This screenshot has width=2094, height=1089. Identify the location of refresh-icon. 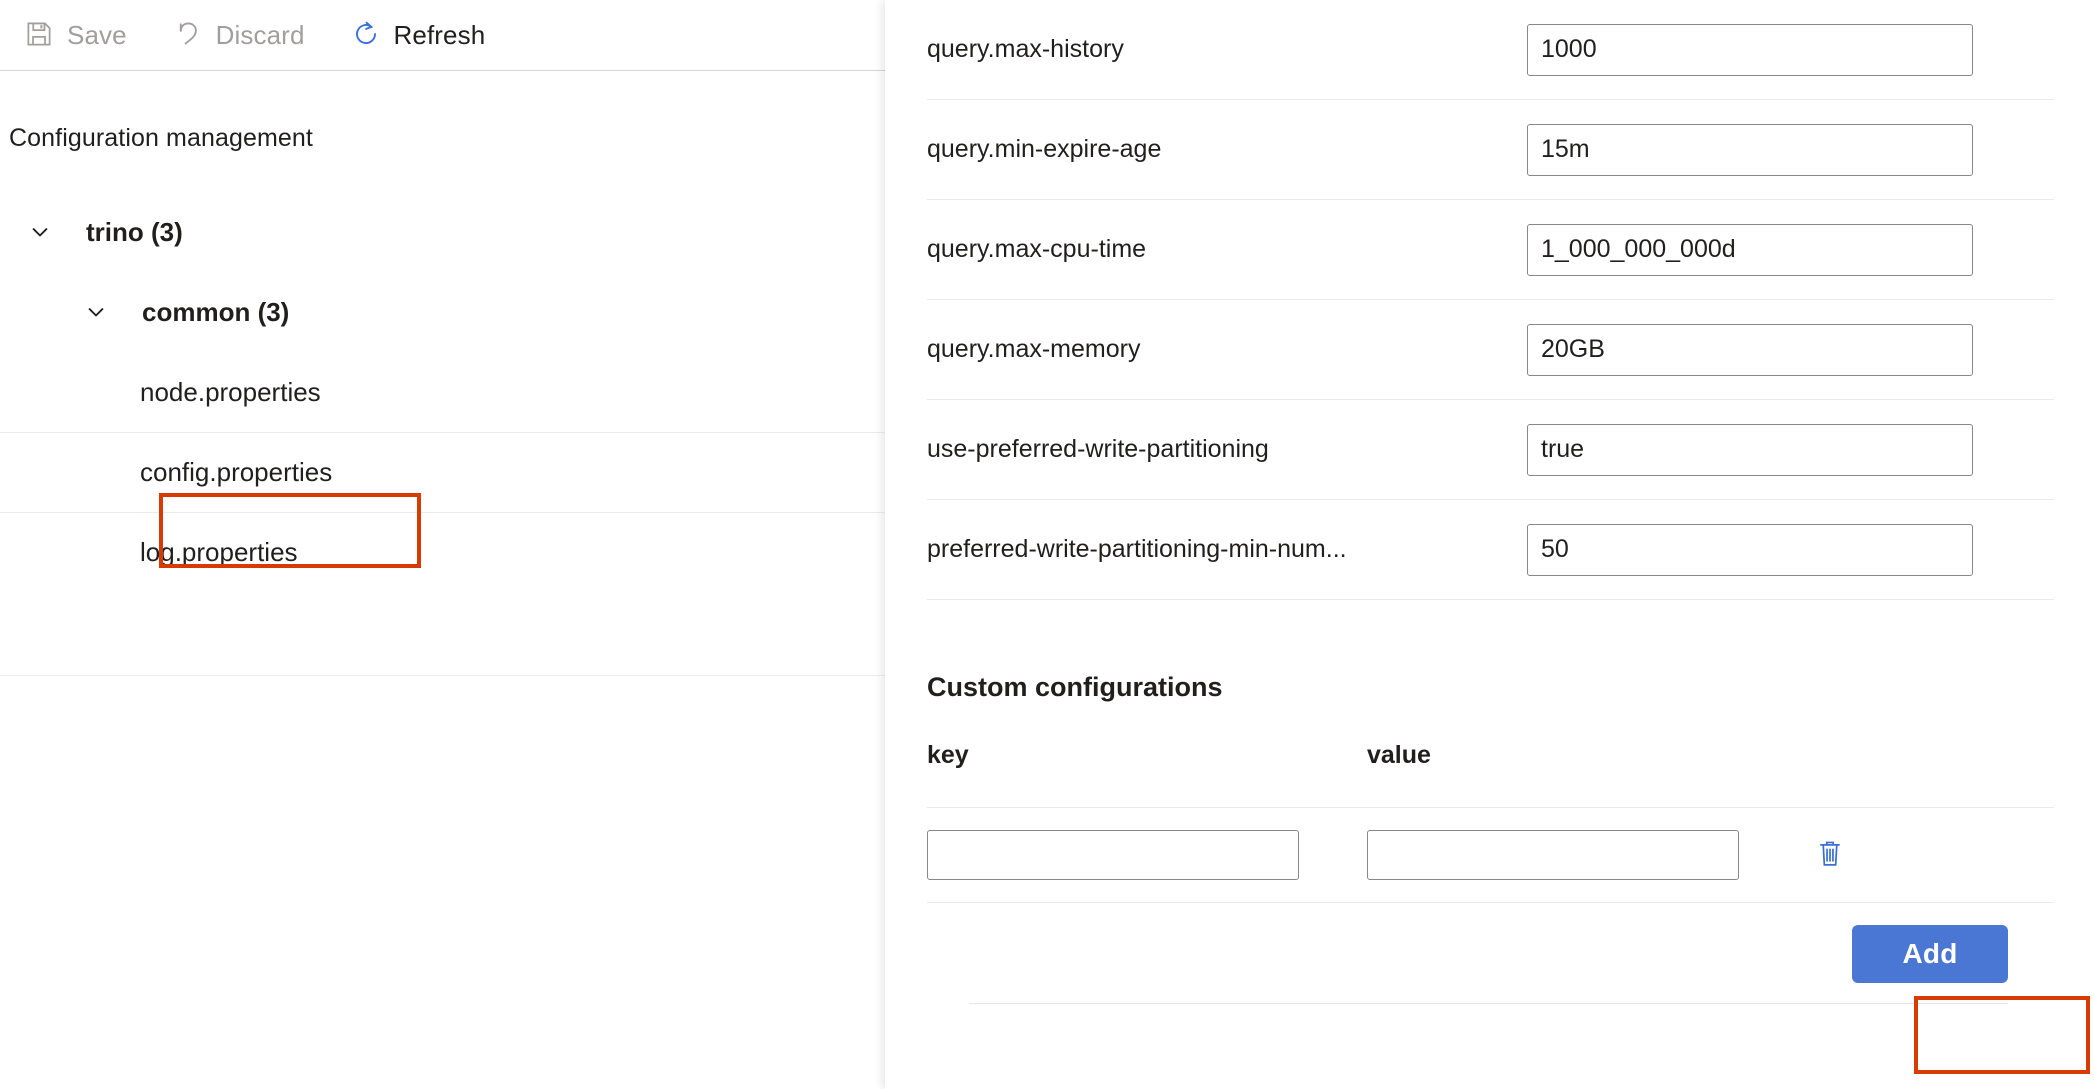
(366, 35).